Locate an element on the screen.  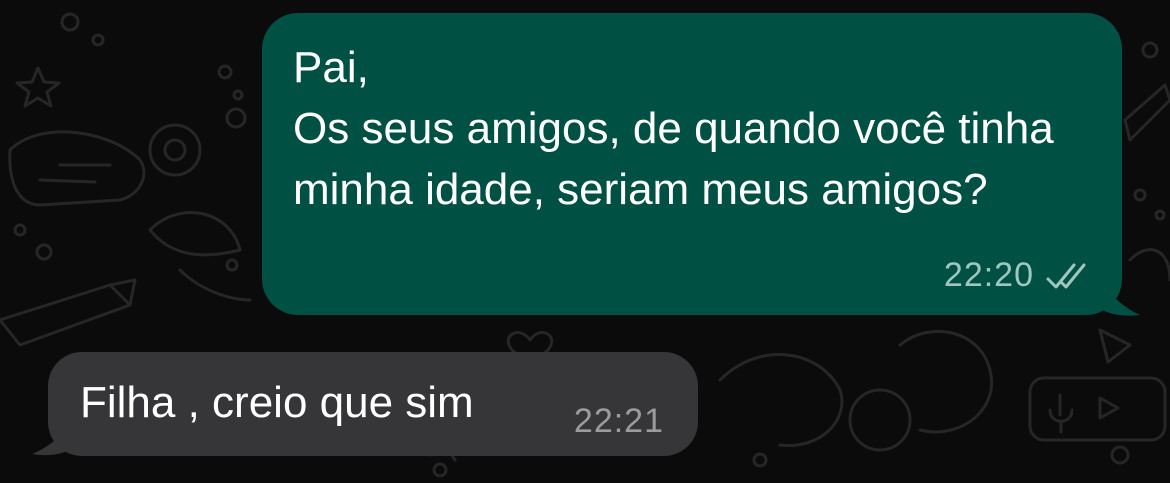
message-meta: 22:20 is located at coordinates (1018, 275).